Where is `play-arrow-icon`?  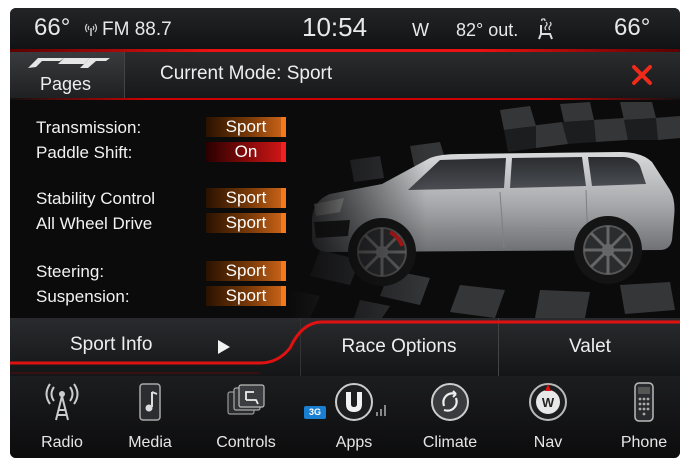
play-arrow-icon is located at coordinates (224, 347).